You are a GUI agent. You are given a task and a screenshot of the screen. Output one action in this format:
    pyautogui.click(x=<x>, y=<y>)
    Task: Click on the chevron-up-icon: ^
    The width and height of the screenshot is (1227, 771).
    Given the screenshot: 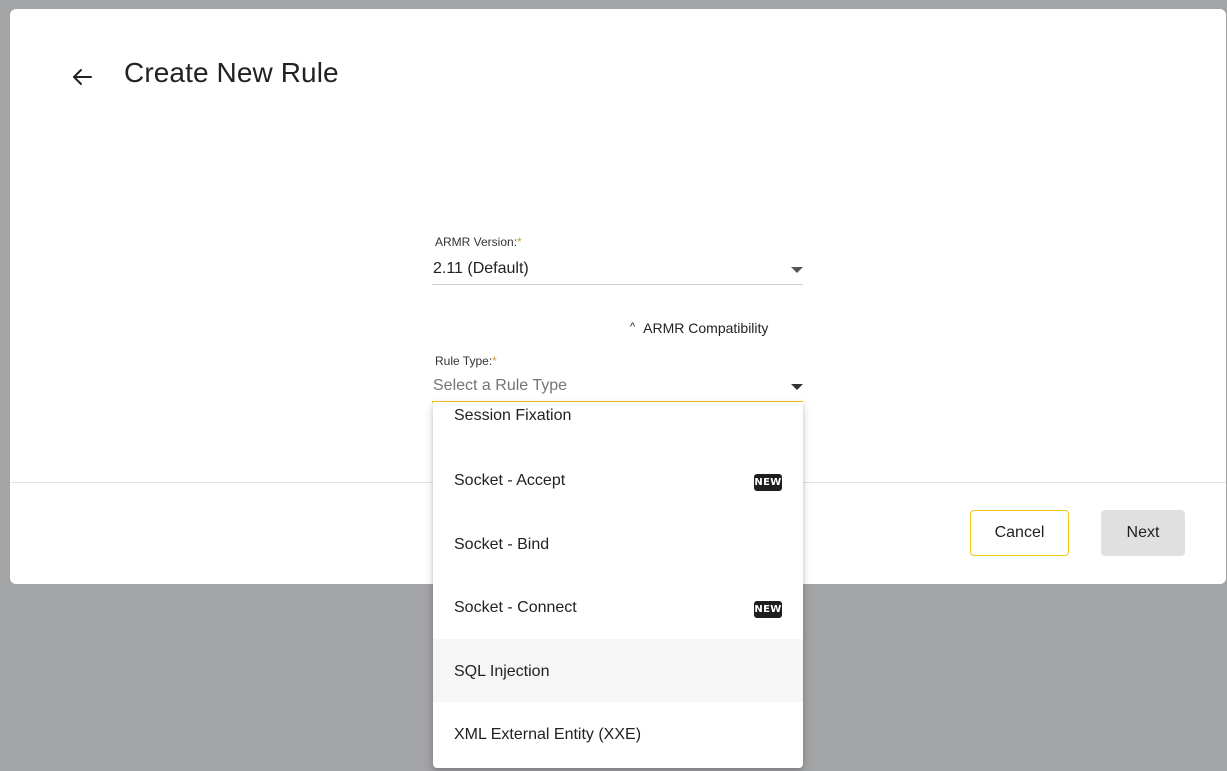 What is the action you would take?
    pyautogui.click(x=633, y=327)
    